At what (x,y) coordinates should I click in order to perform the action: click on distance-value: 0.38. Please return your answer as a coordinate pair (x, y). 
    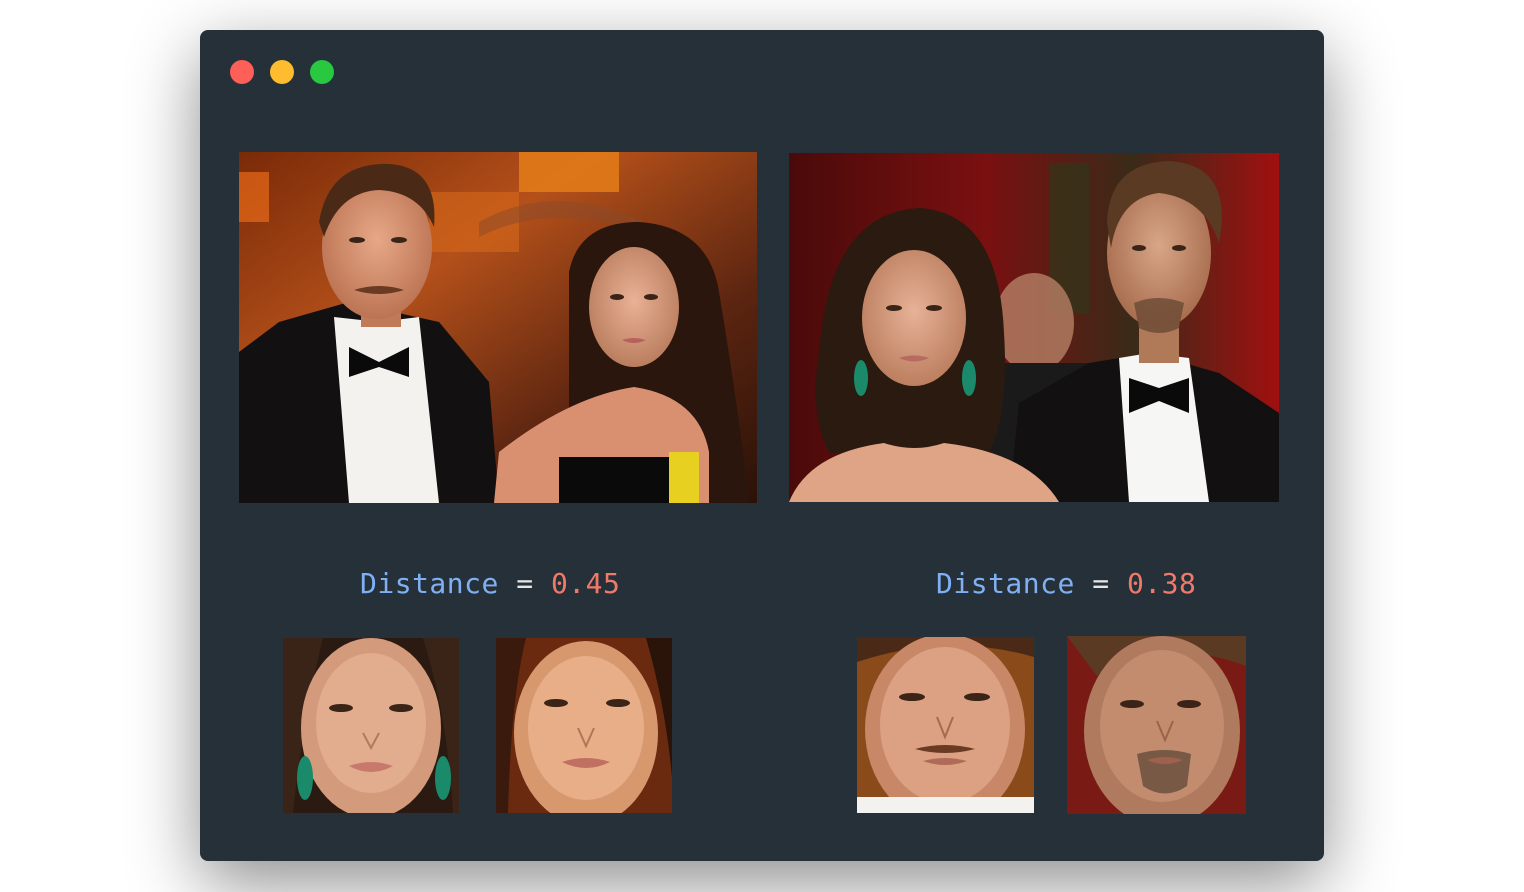
    Looking at the image, I should click on (1161, 583).